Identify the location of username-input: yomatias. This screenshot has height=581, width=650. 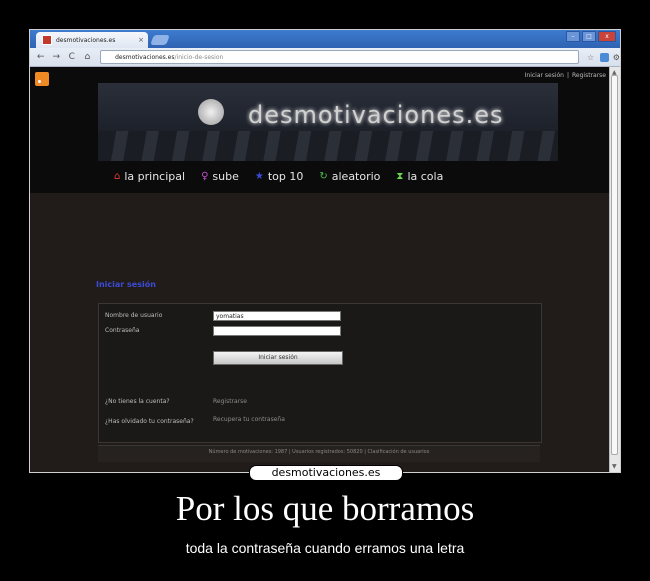
(277, 316).